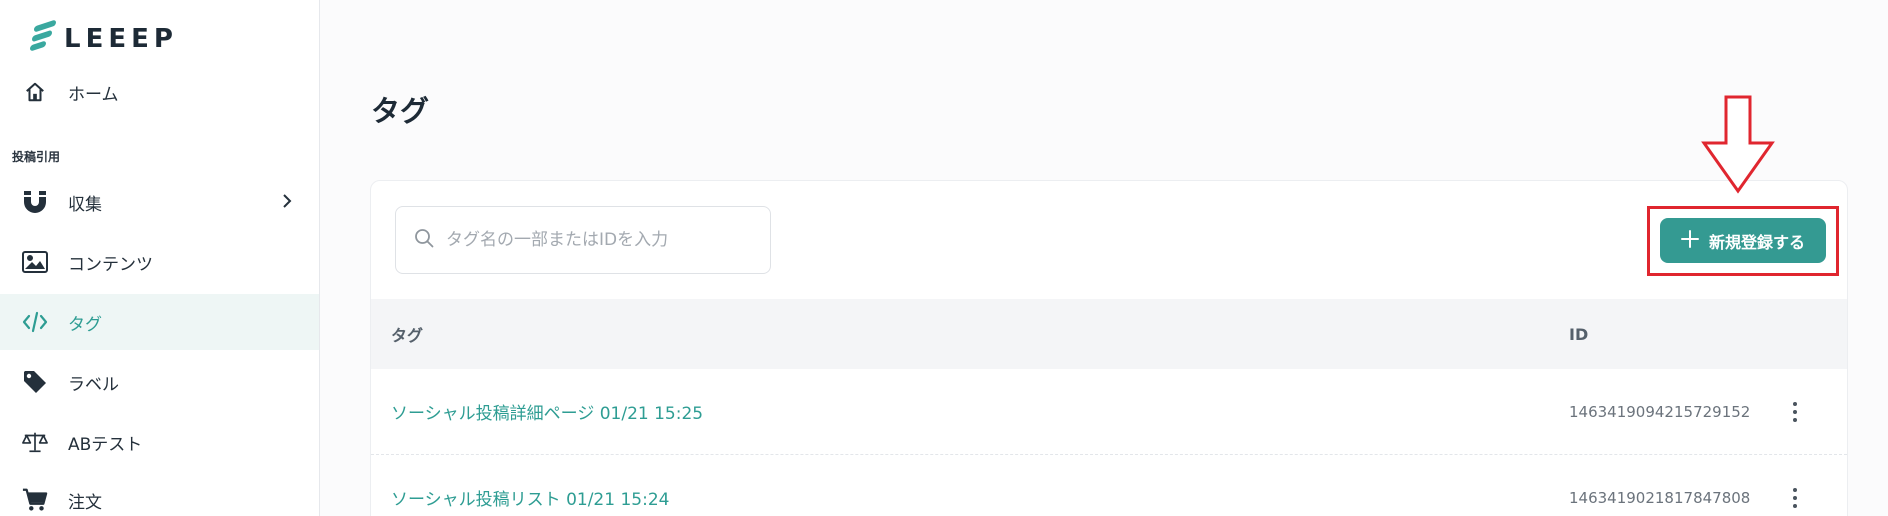 This screenshot has width=1888, height=516. I want to click on sidebar-item-label: 注文, so click(85, 502).